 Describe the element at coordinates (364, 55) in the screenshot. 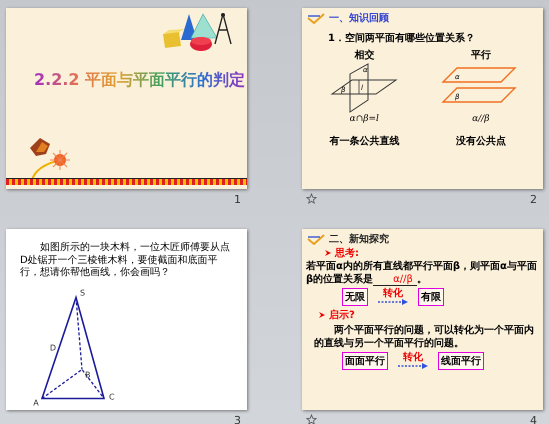

I see `case-label: 相交` at that location.